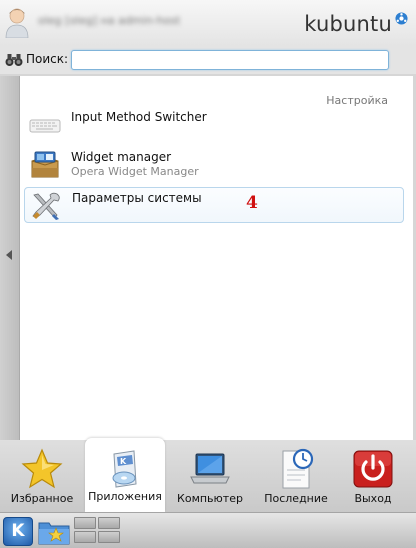 This screenshot has height=548, width=416. I want to click on tab-applications: K Приложения, so click(125, 475).